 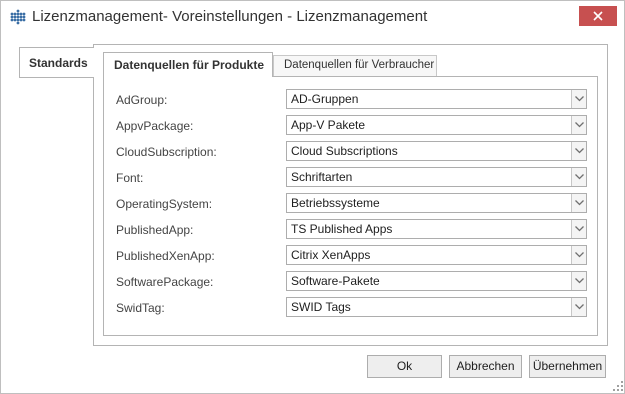 What do you see at coordinates (436, 229) in the screenshot?
I see `select-publishedapp: TS Published Apps` at bounding box center [436, 229].